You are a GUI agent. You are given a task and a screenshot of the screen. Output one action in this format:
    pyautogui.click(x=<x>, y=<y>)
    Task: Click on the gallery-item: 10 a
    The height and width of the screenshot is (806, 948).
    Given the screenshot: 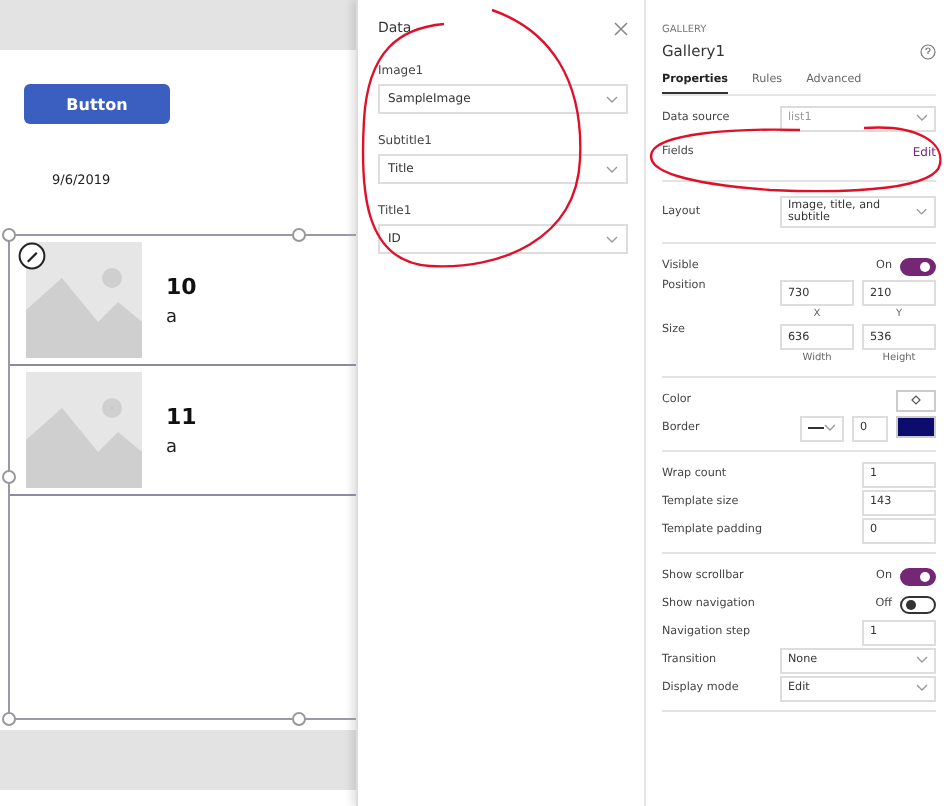 What is the action you would take?
    pyautogui.click(x=183, y=301)
    